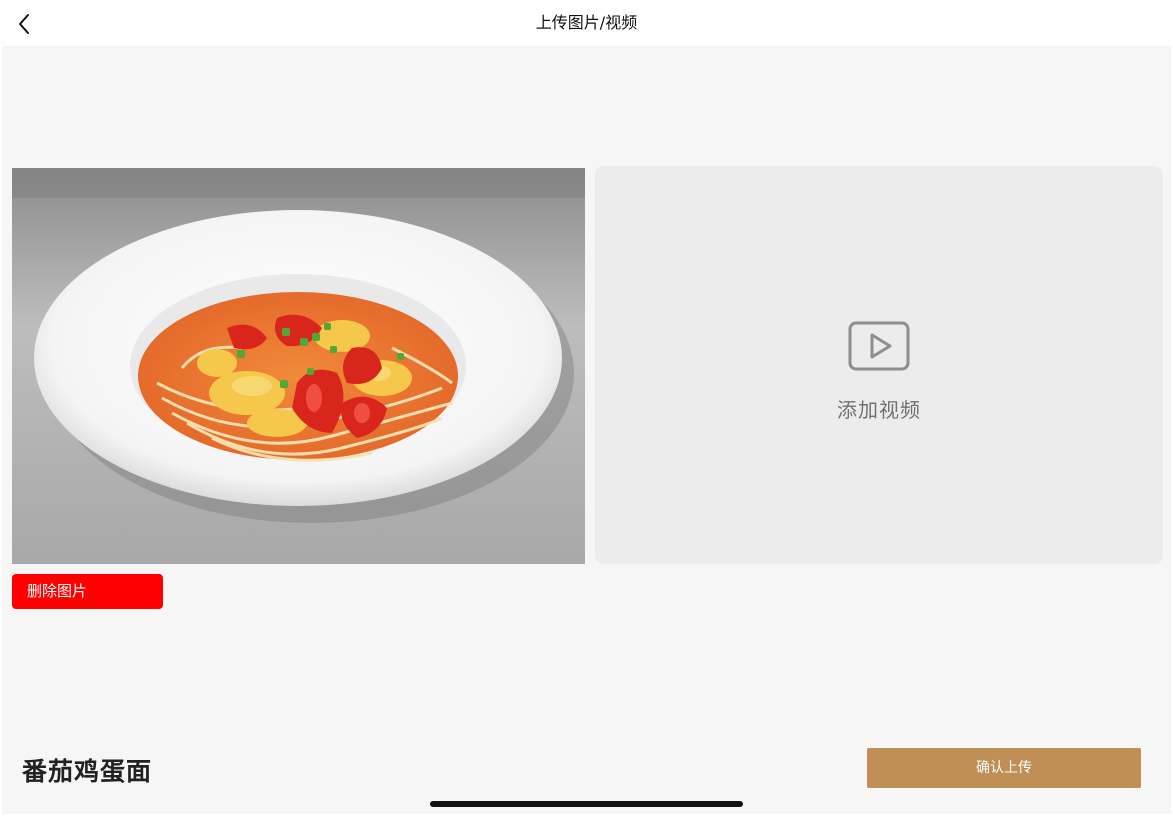 The image size is (1173, 816). Describe the element at coordinates (1004, 768) in the screenshot. I see `confirm-upload-button: 确认上传` at that location.